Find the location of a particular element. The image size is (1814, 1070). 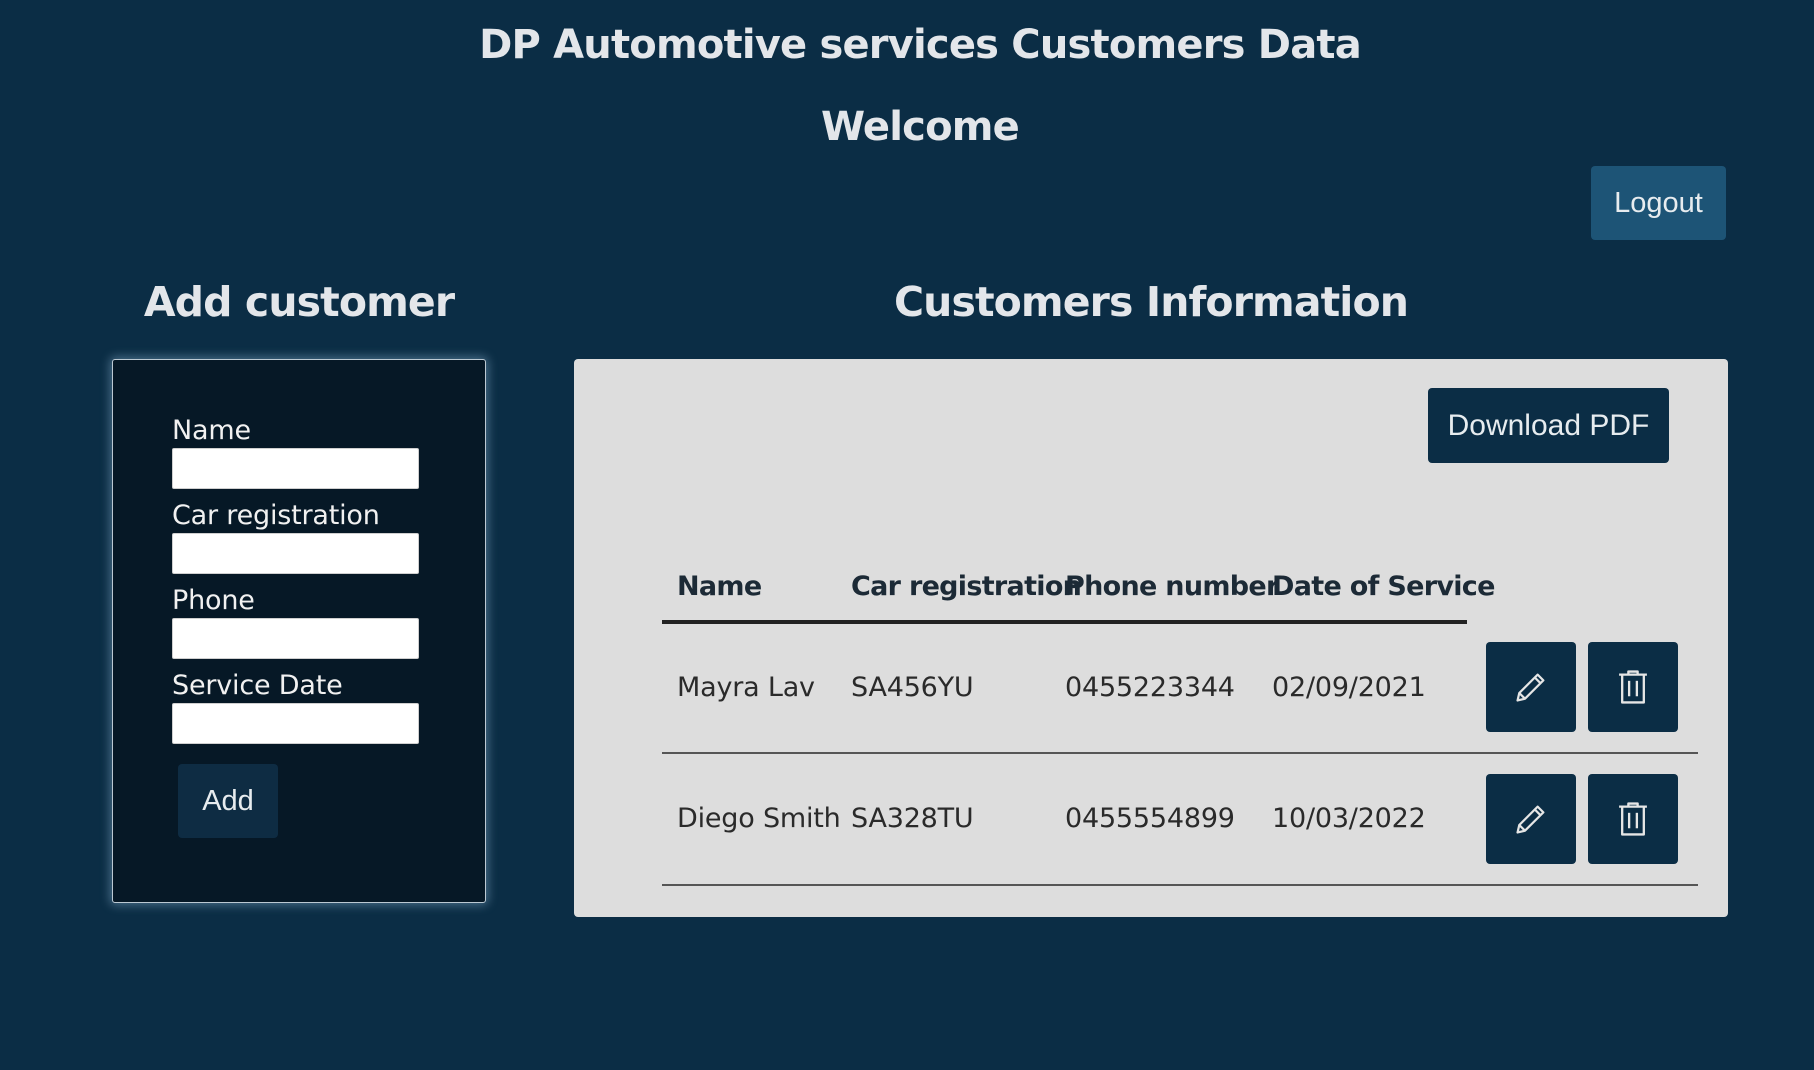

cell-phone: 0455223344 is located at coordinates (1150, 687).